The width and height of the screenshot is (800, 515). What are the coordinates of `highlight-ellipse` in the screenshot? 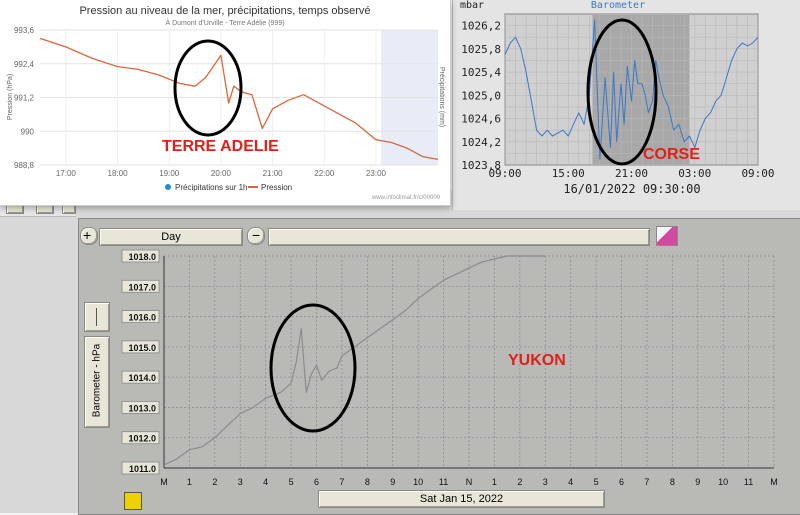 It's located at (208, 88).